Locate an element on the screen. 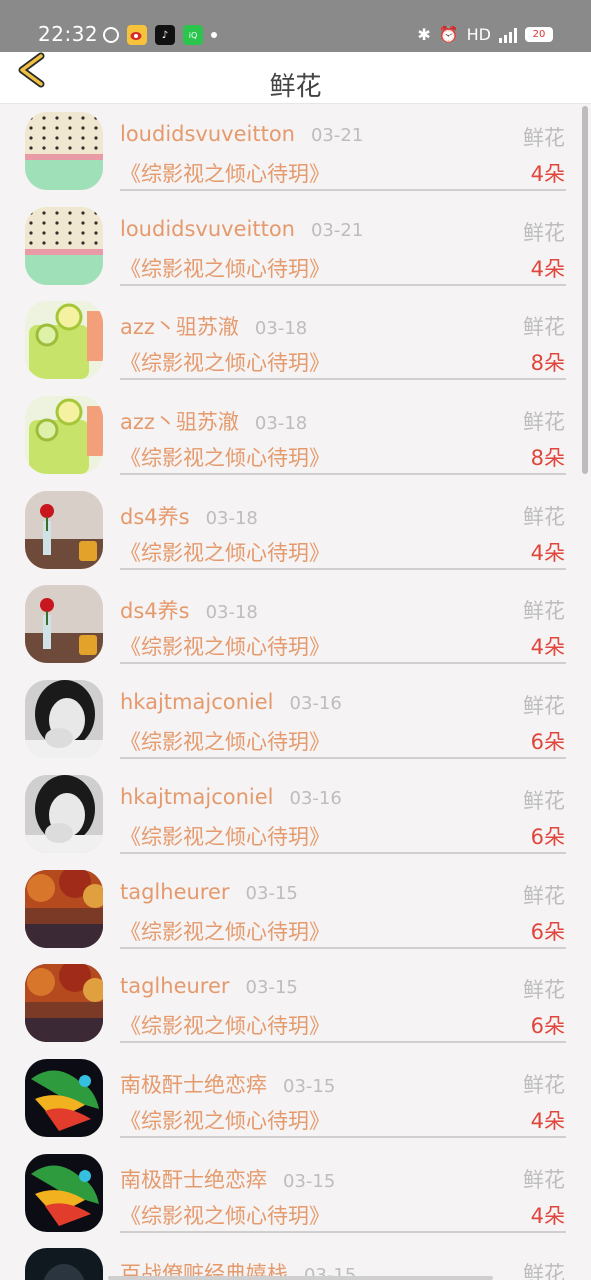  list-item: azz丶驵苏澈 03-18 鲜花 《综影视之倾心待玥》 8朵 is located at coordinates (295, 340).